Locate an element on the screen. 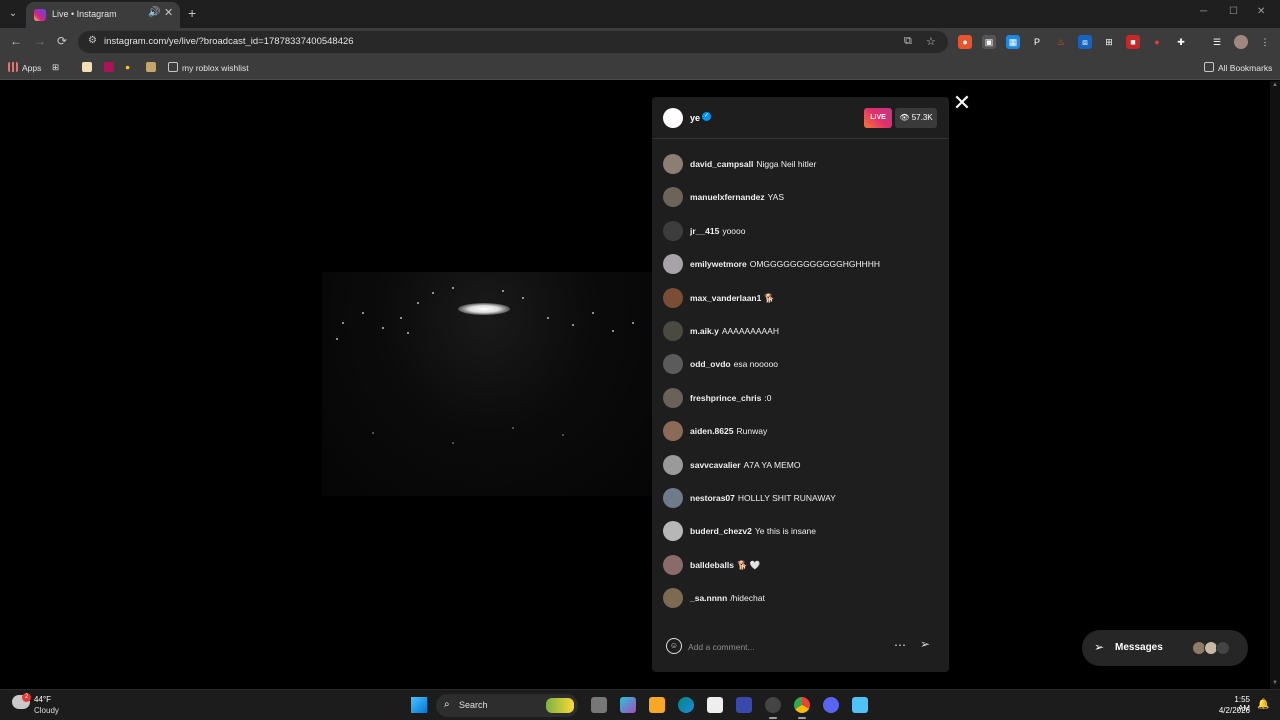 The height and width of the screenshot is (720, 1280). extension-blue-icon: ▦ is located at coordinates (1013, 42).